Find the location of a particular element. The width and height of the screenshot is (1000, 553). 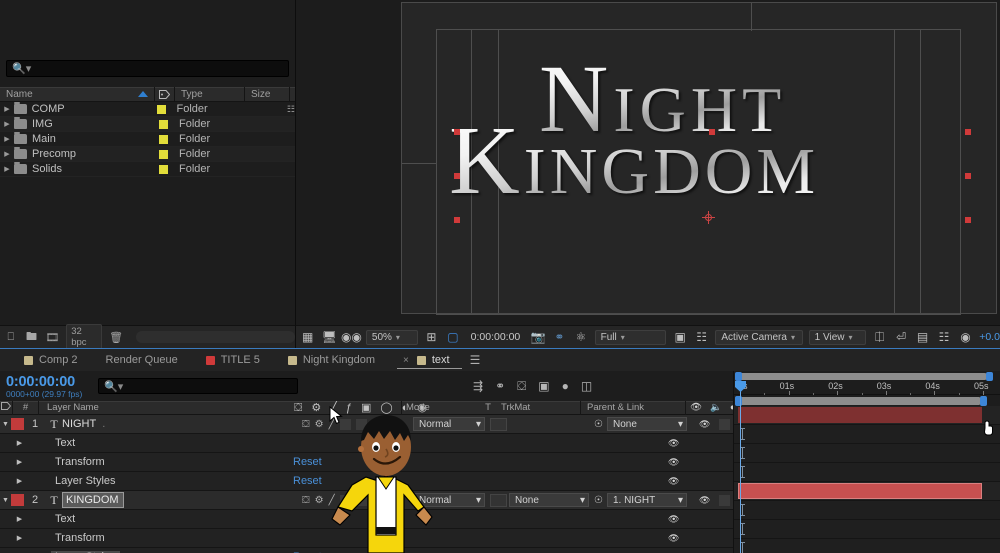

track-matte-select: None ▾ is located at coordinates (549, 500).